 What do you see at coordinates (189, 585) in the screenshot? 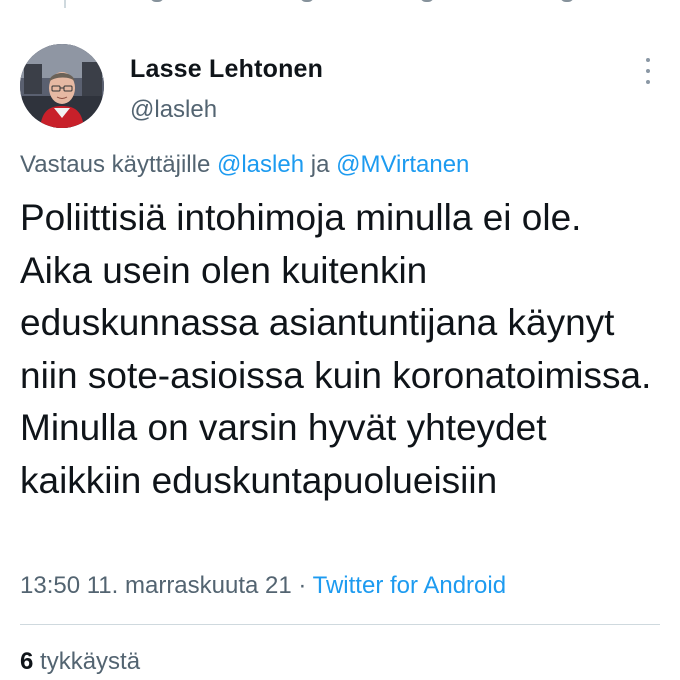
I see `tweet-date: 11. marraskuuta 21` at bounding box center [189, 585].